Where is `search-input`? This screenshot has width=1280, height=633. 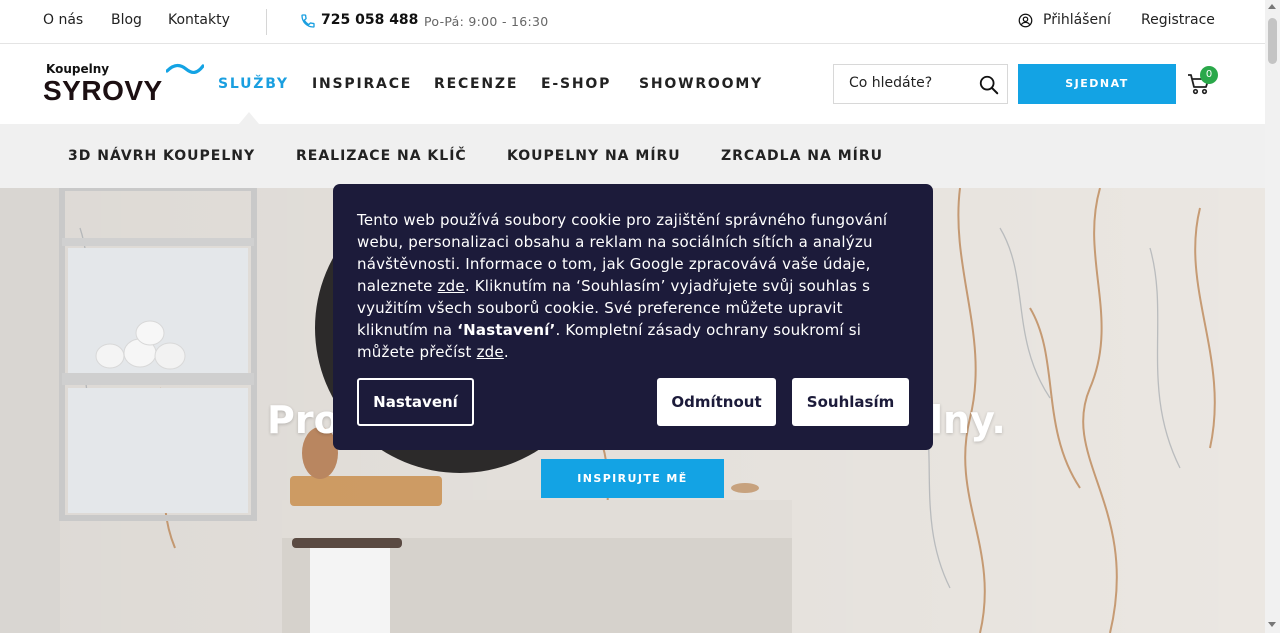 search-input is located at coordinates (909, 83).